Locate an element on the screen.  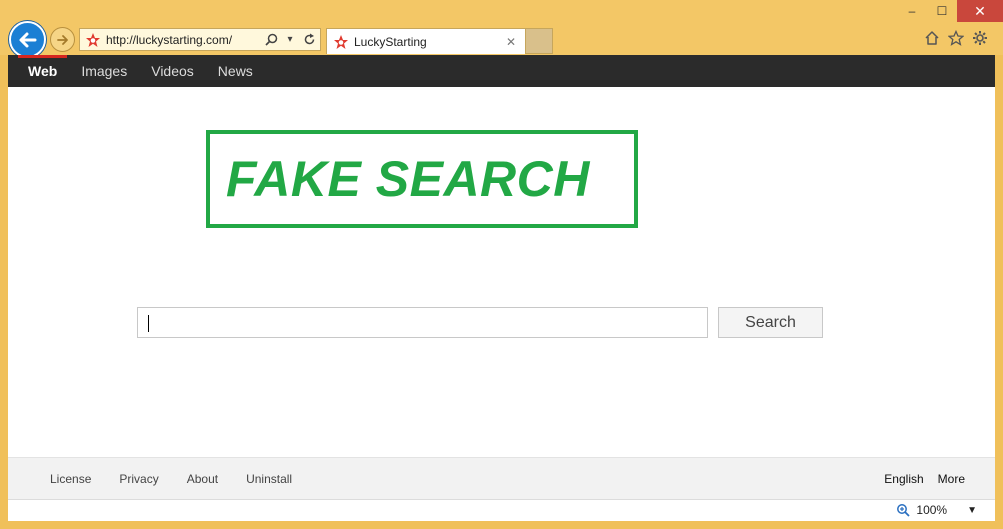
tab-favicon-icon is located at coordinates (341, 41).